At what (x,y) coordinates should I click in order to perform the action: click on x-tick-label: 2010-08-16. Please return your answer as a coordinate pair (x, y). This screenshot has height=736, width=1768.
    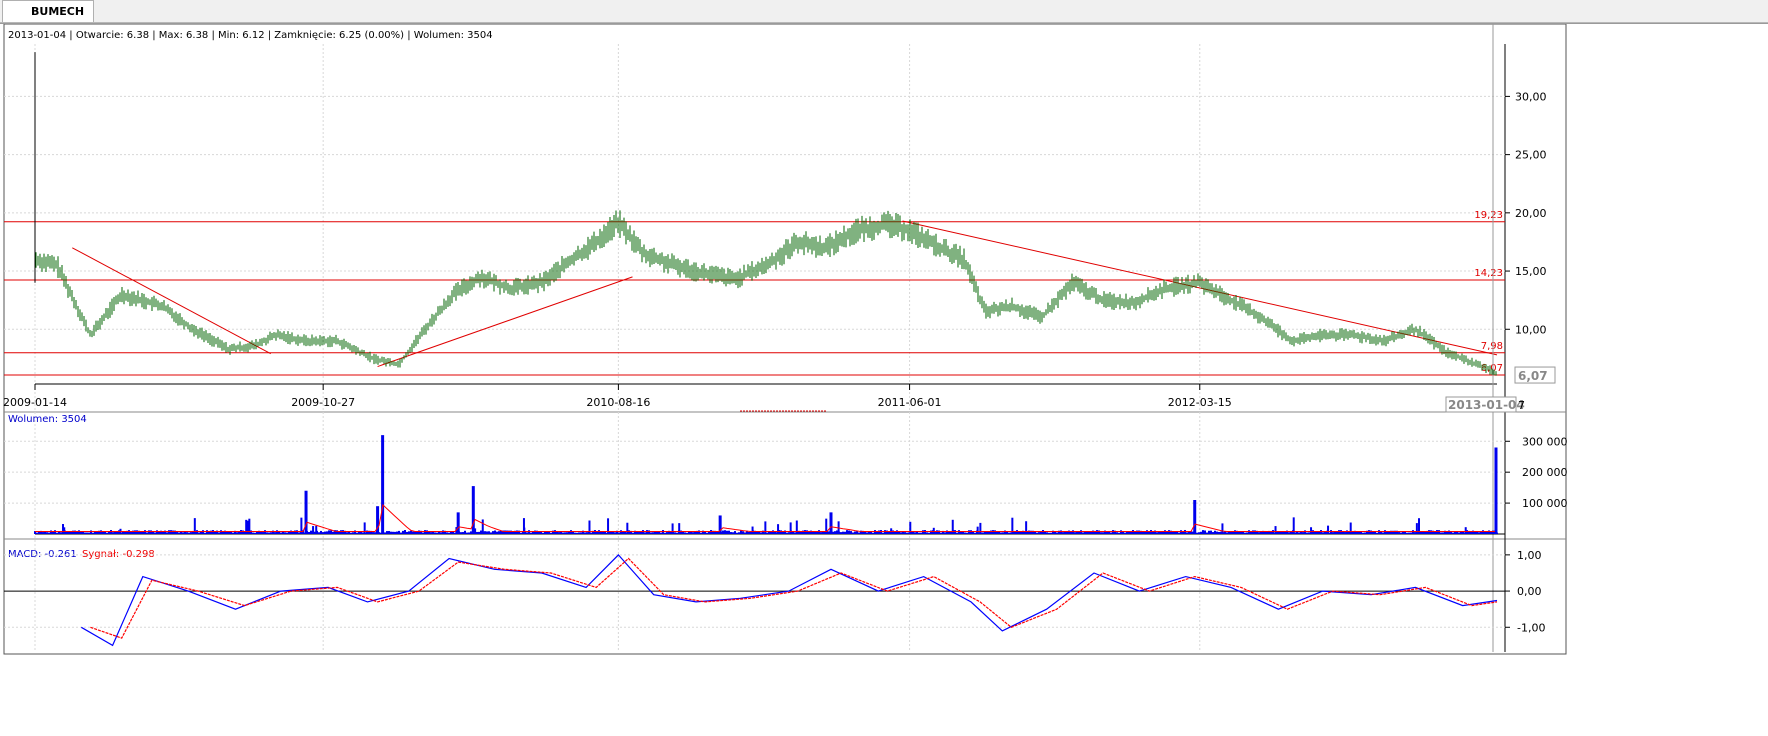
    Looking at the image, I should click on (618, 402).